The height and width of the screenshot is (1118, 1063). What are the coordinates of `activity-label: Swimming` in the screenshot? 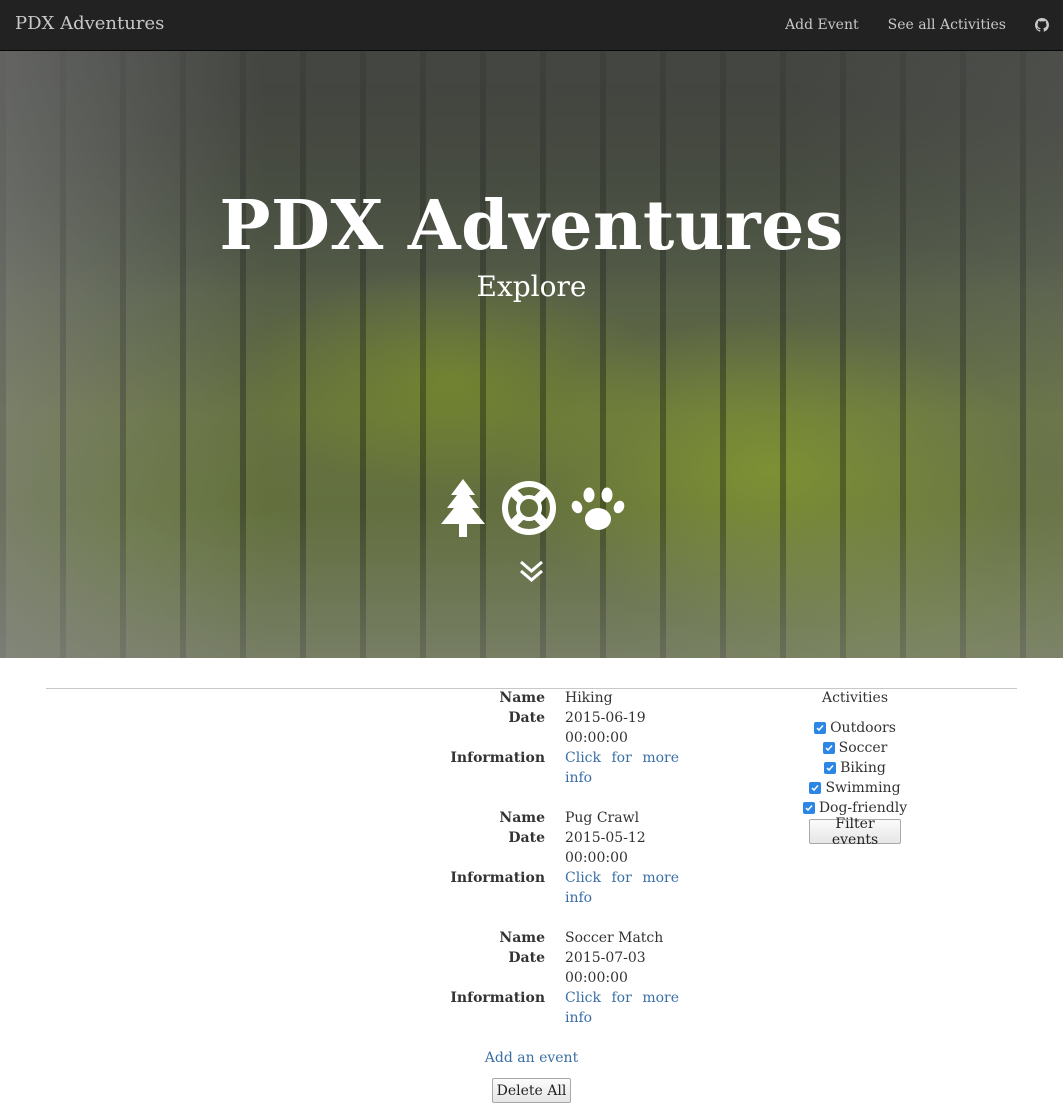 It's located at (863, 788).